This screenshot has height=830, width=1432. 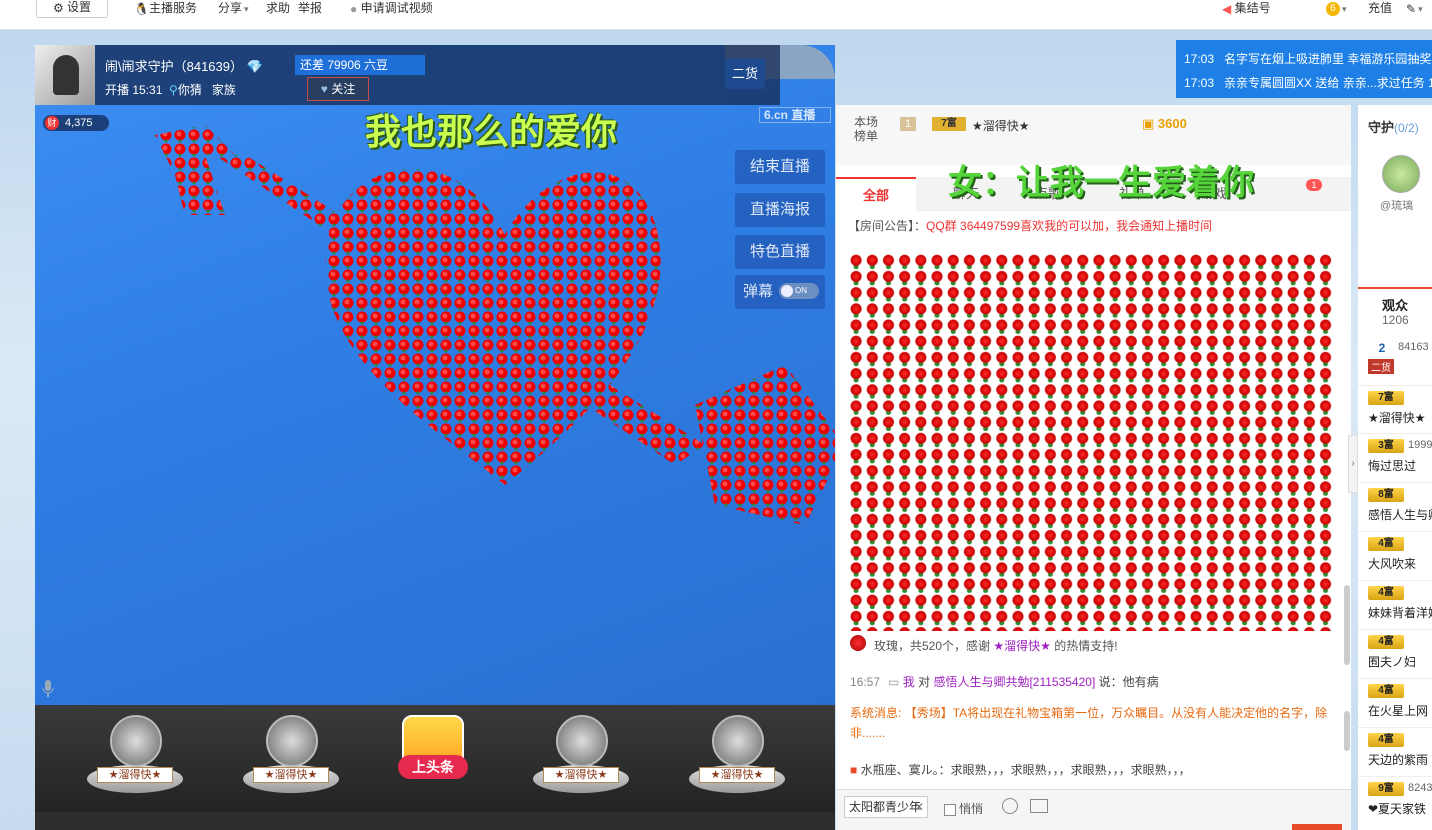 I want to click on audience-count: 1206, so click(x=1395, y=320).